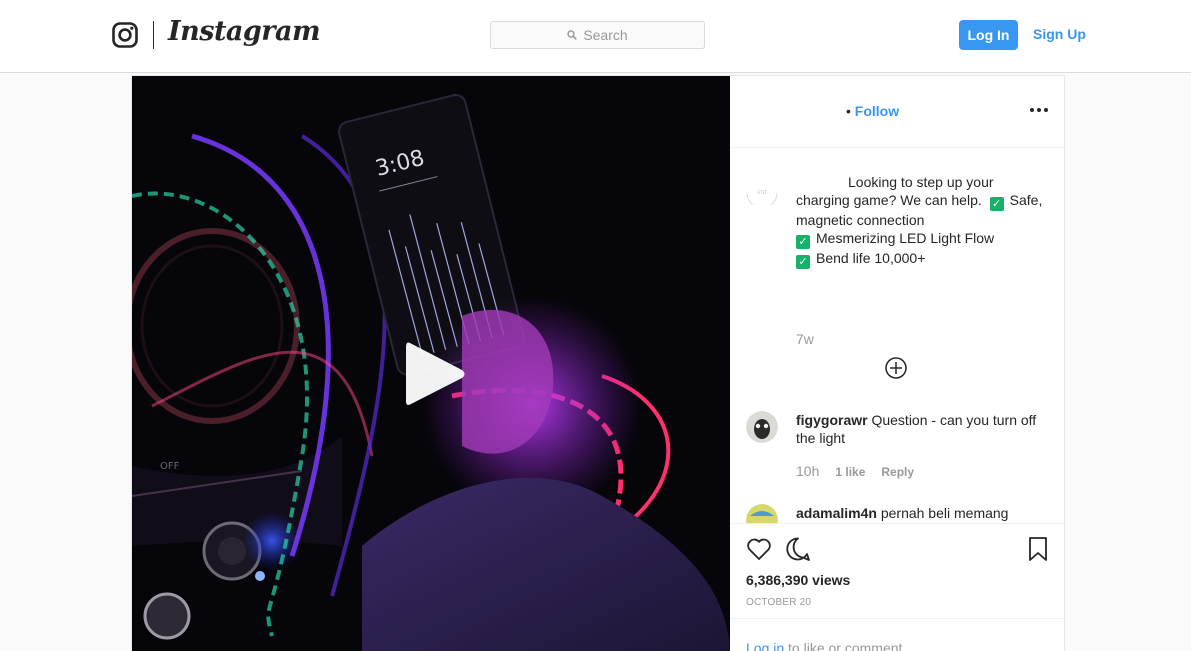 The image size is (1191, 651). I want to click on caption-line-2: charging game? We can help., so click(889, 200).